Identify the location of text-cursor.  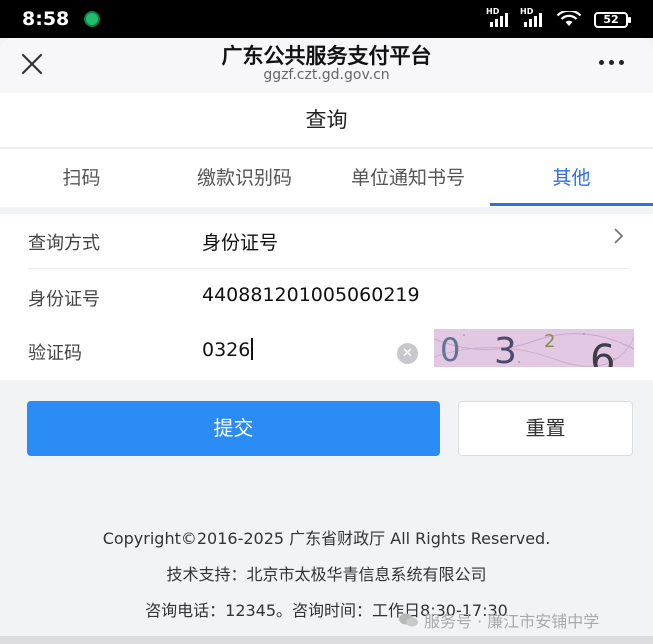
(252, 349).